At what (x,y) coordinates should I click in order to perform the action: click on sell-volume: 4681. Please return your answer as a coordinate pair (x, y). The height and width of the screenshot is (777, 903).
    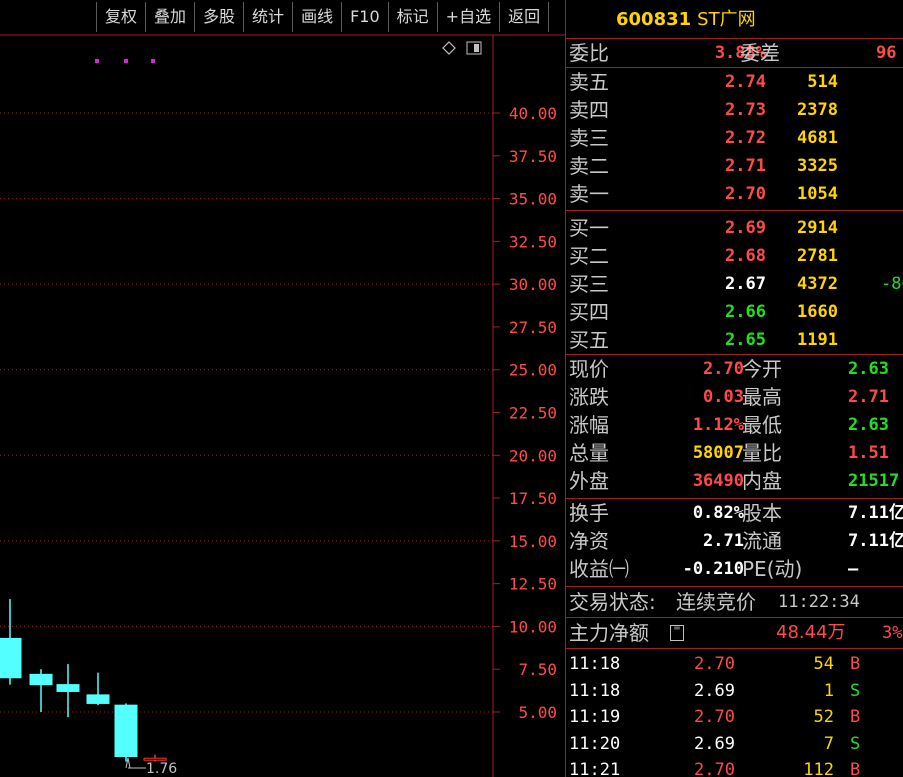
    Looking at the image, I should click on (817, 138).